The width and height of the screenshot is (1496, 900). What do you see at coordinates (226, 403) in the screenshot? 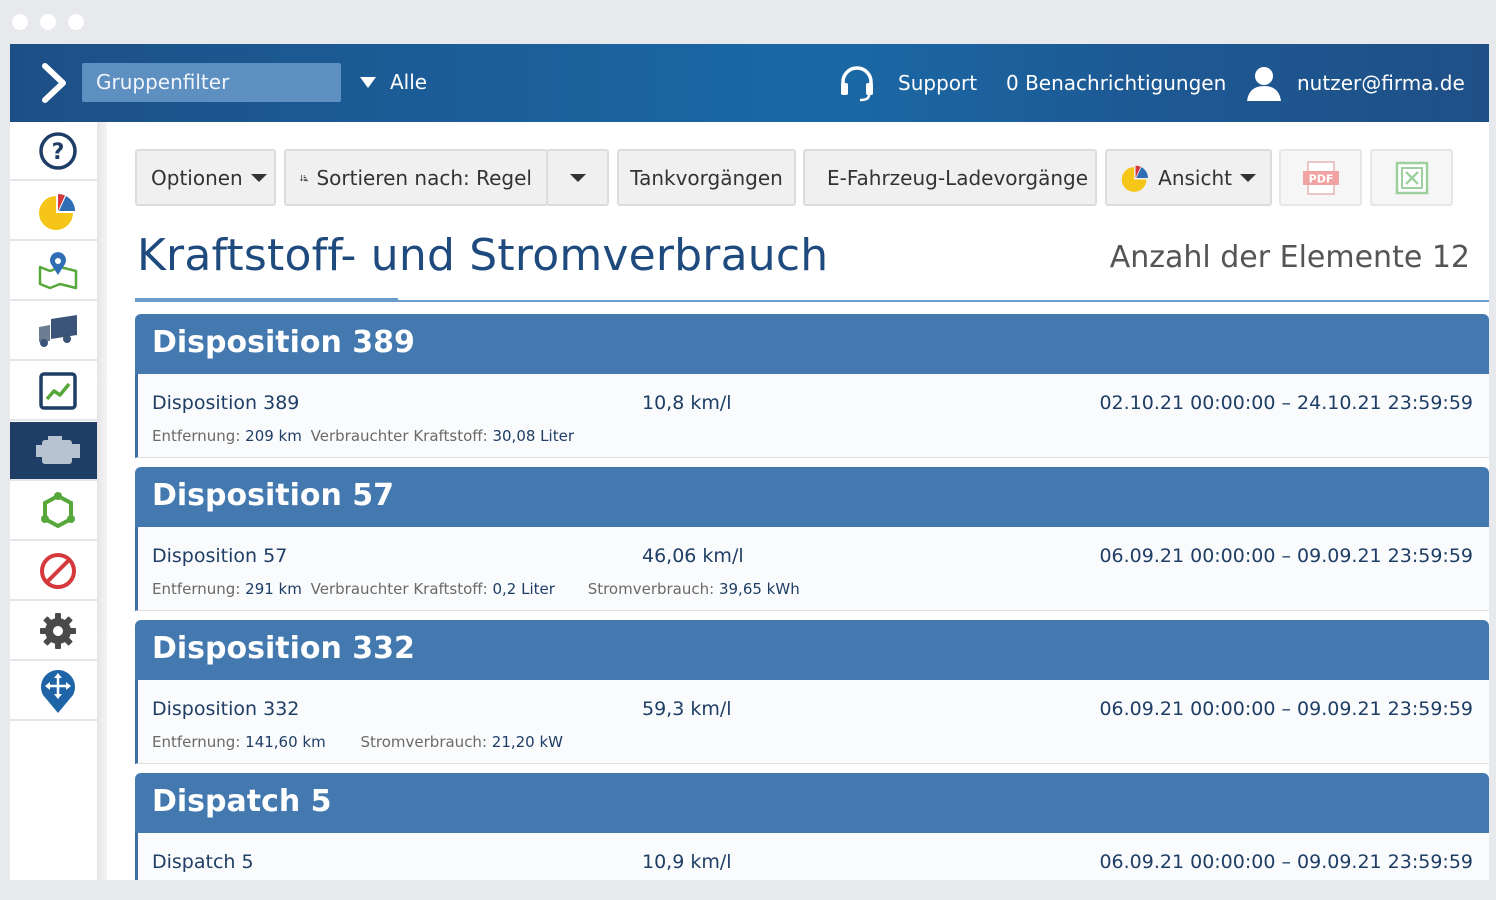
I see `dispatch-name: Disposition 389` at bounding box center [226, 403].